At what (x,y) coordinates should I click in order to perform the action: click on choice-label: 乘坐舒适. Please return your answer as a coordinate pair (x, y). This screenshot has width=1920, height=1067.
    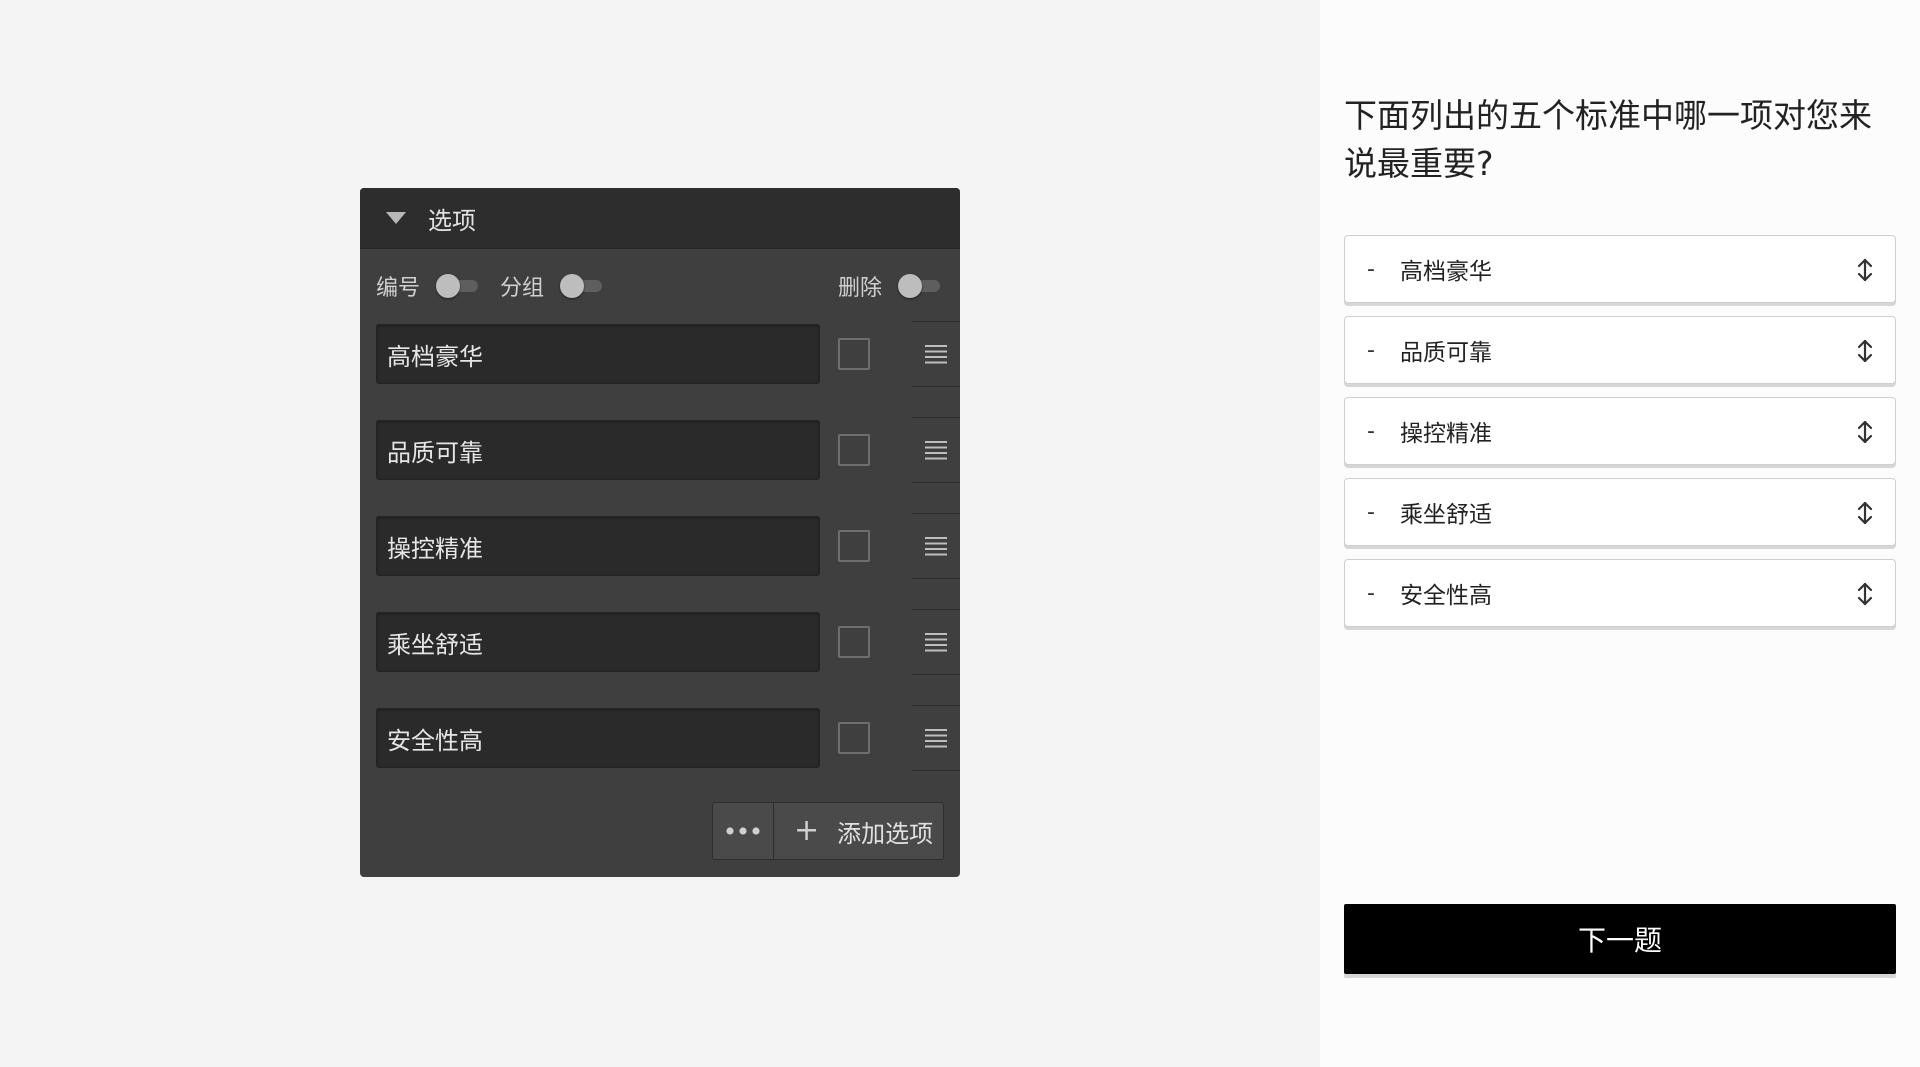
    Looking at the image, I should click on (1446, 515).